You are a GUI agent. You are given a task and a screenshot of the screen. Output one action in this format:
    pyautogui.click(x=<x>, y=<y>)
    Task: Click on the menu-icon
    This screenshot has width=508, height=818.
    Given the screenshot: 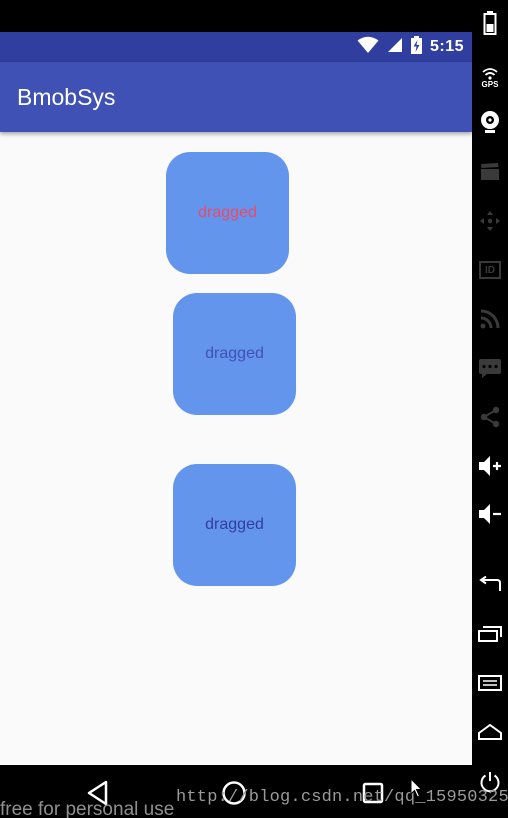 What is the action you would take?
    pyautogui.click(x=490, y=683)
    